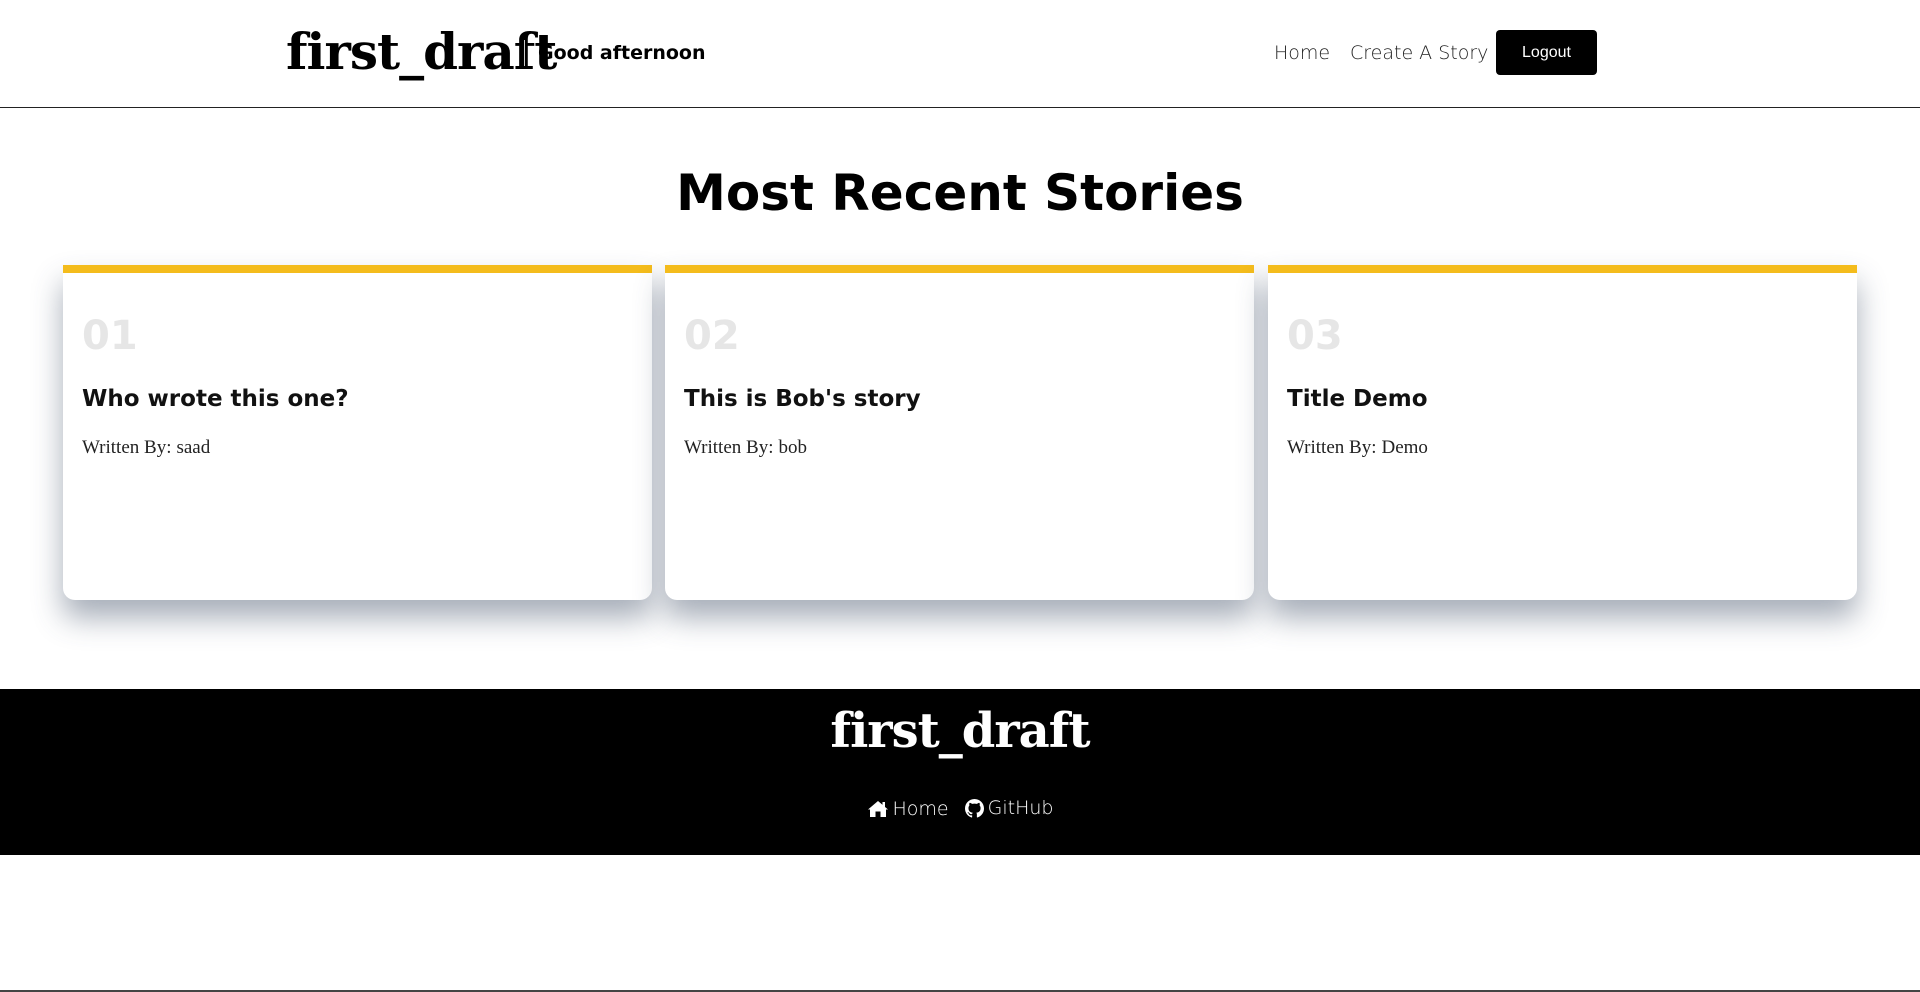 The image size is (1920, 992). I want to click on brand-divider, so click(524, 53).